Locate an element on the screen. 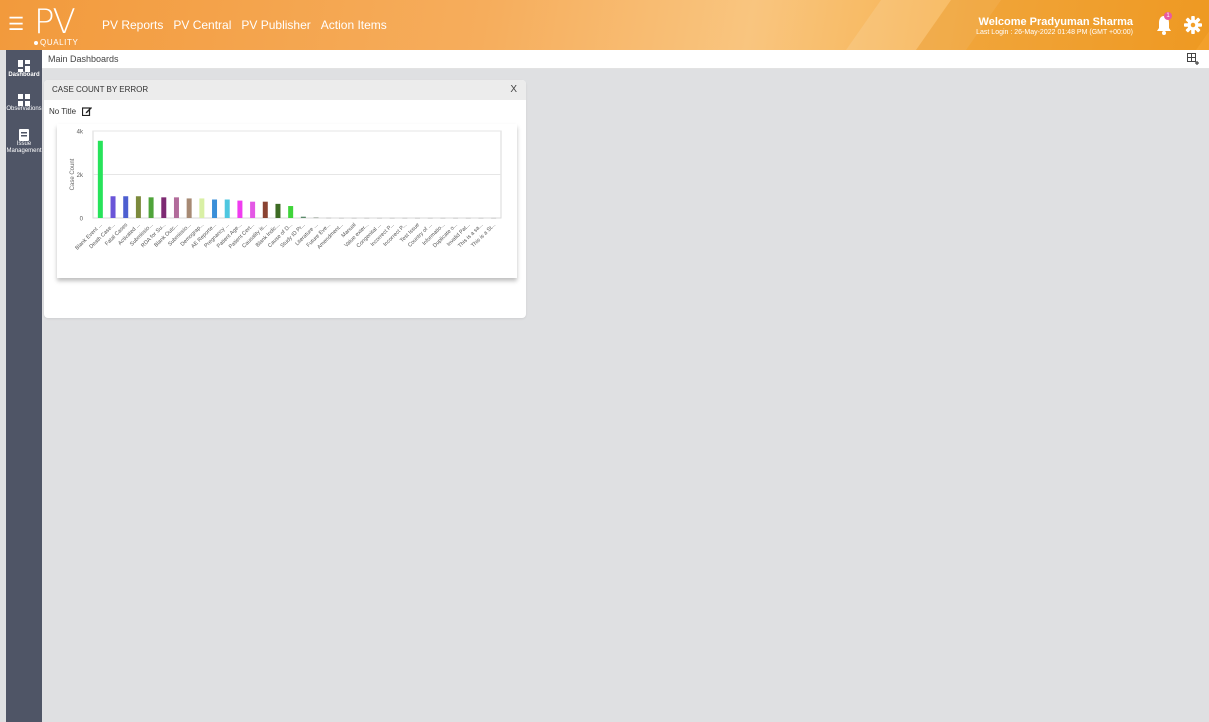  dashboard-icon is located at coordinates (24, 66).